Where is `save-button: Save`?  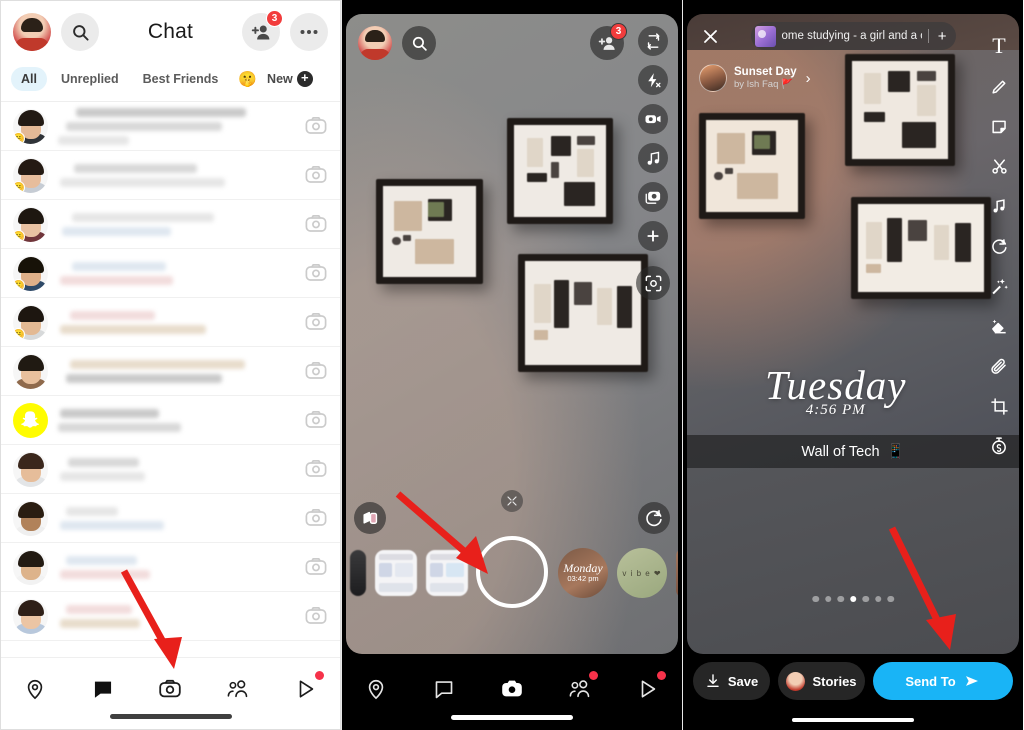 save-button: Save is located at coordinates (731, 681).